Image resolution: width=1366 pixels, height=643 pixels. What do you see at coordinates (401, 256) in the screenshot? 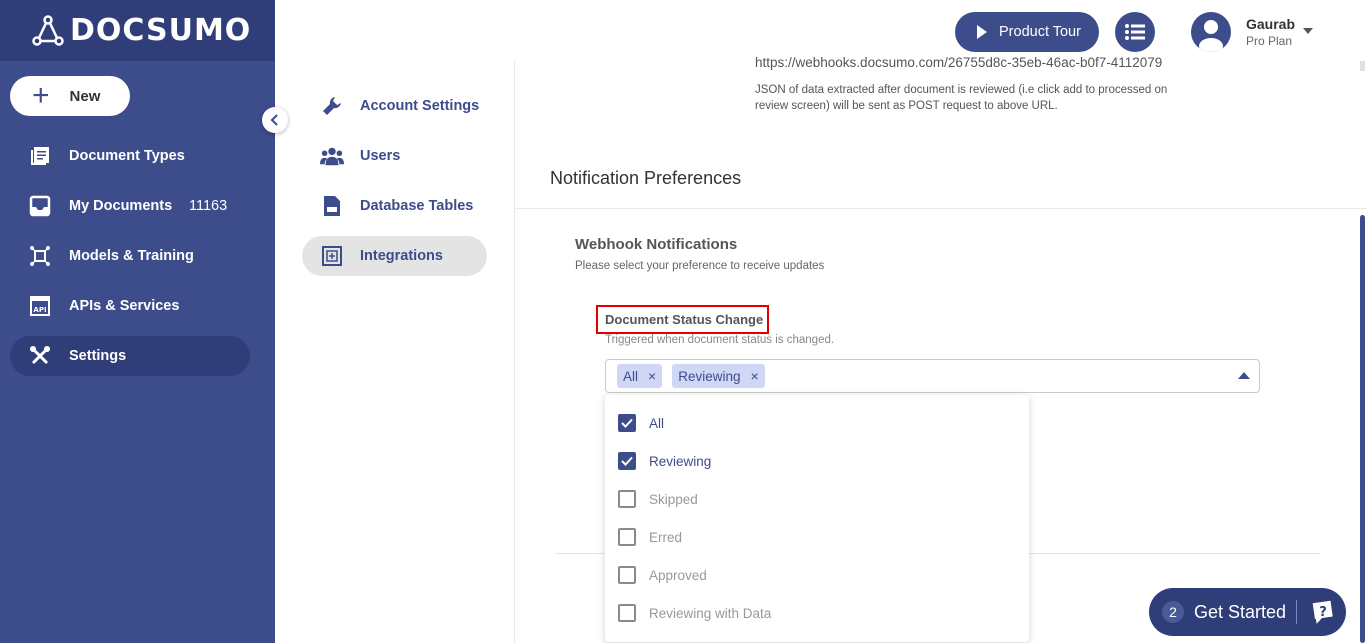
I see `settings-menu-label: Integrations` at bounding box center [401, 256].